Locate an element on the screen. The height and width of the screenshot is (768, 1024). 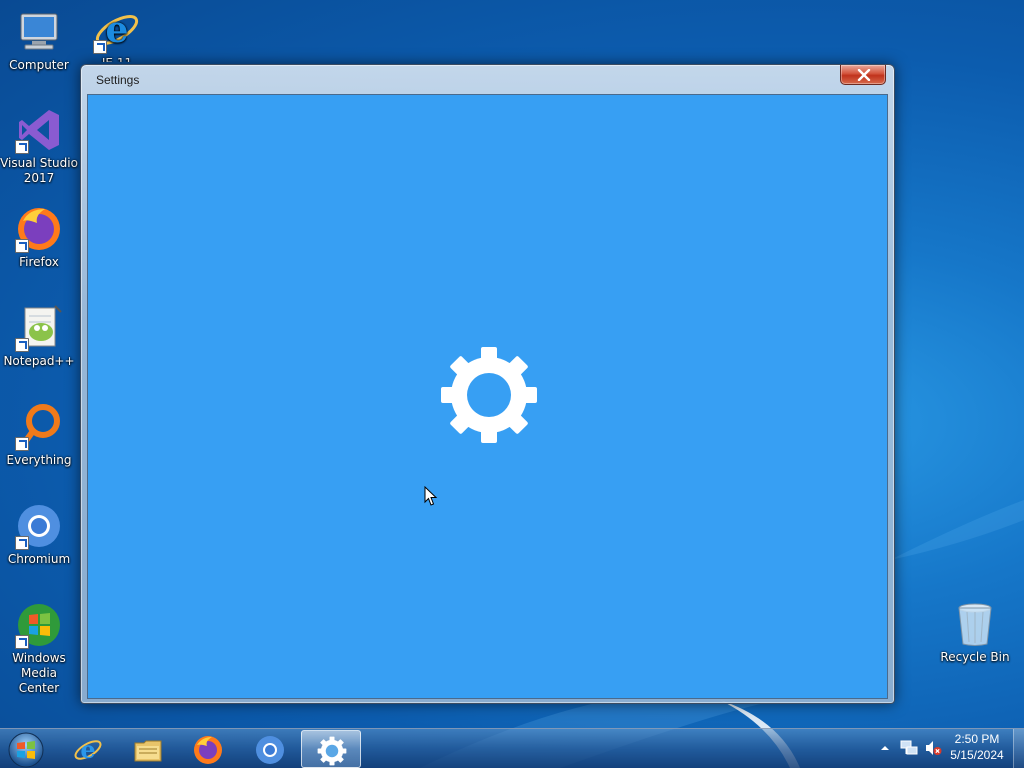
show-desktop-button is located at coordinates (1018, 748).